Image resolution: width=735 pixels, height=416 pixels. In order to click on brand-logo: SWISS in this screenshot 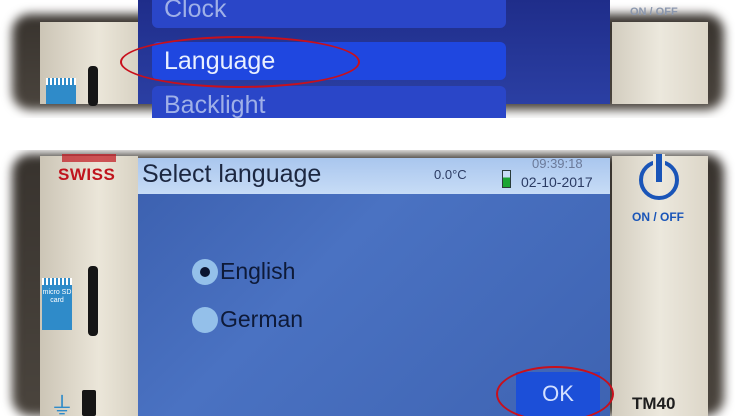, I will do `click(87, 174)`.